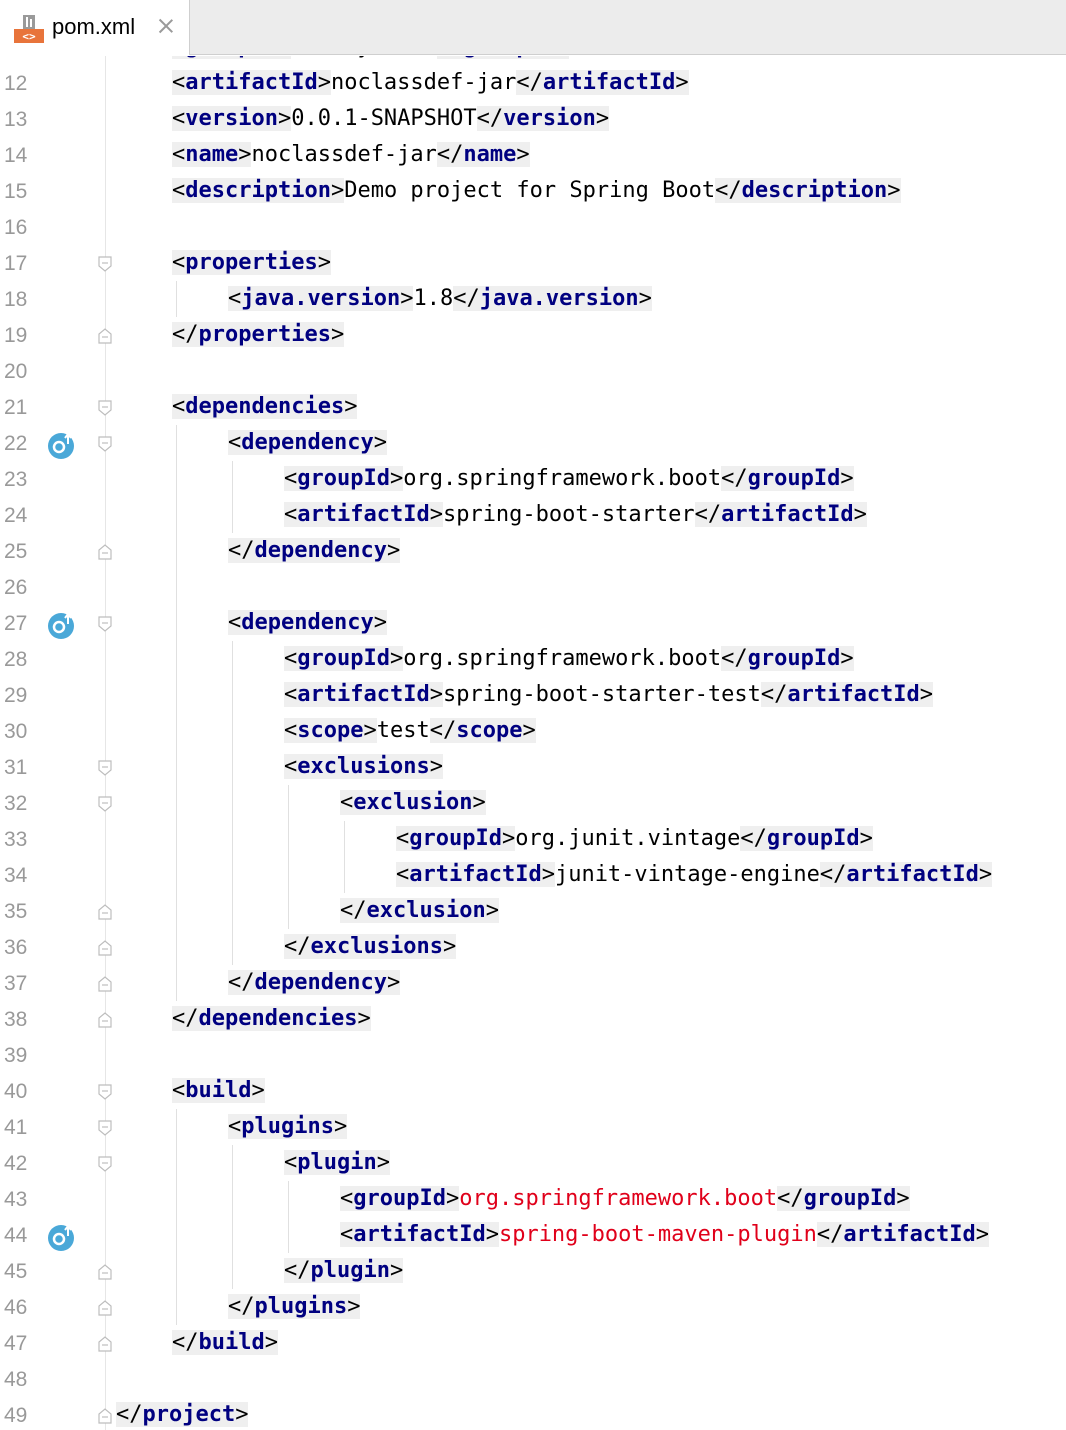 The image size is (1066, 1430). Describe the element at coordinates (533, 1379) in the screenshot. I see `code-line: 48` at that location.